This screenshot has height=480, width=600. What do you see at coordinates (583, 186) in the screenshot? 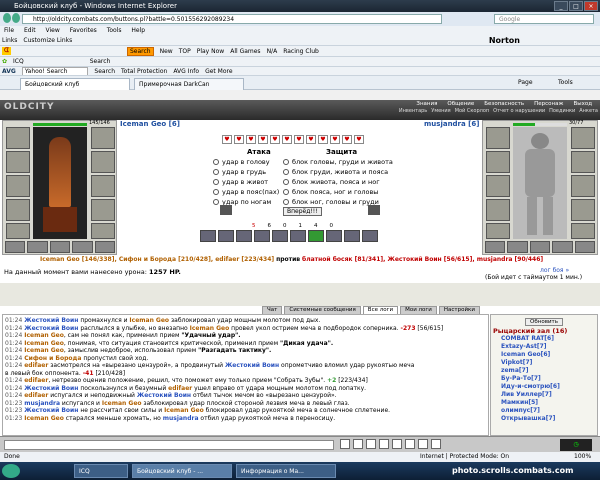
I see `enemy-shield-slot` at bounding box center [583, 186].